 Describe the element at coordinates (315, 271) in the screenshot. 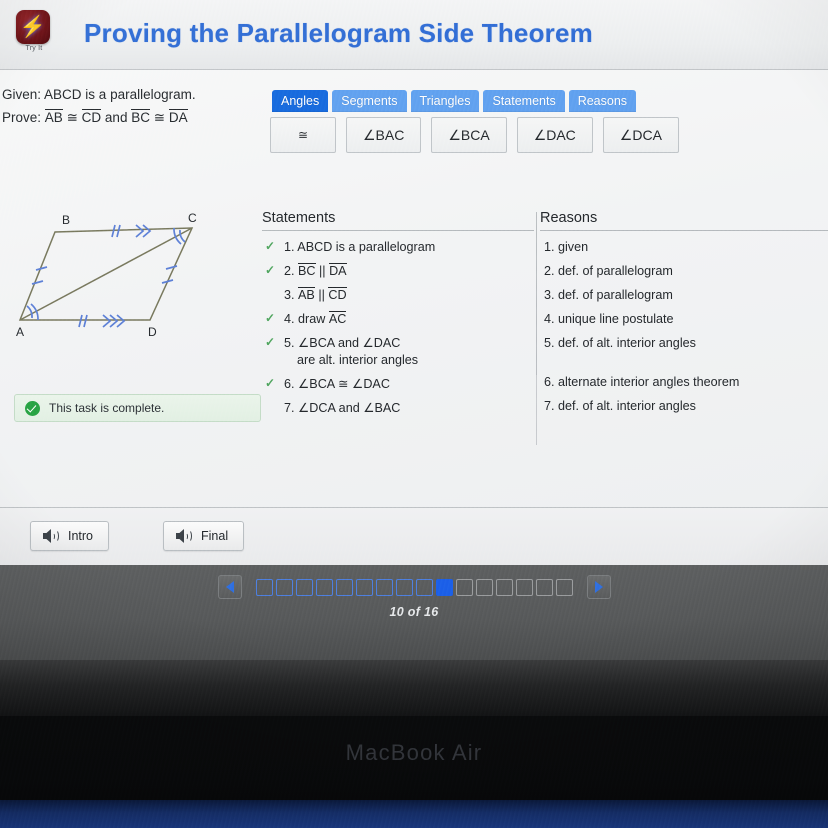

I see `statement-text: 2. BC || DA` at that location.